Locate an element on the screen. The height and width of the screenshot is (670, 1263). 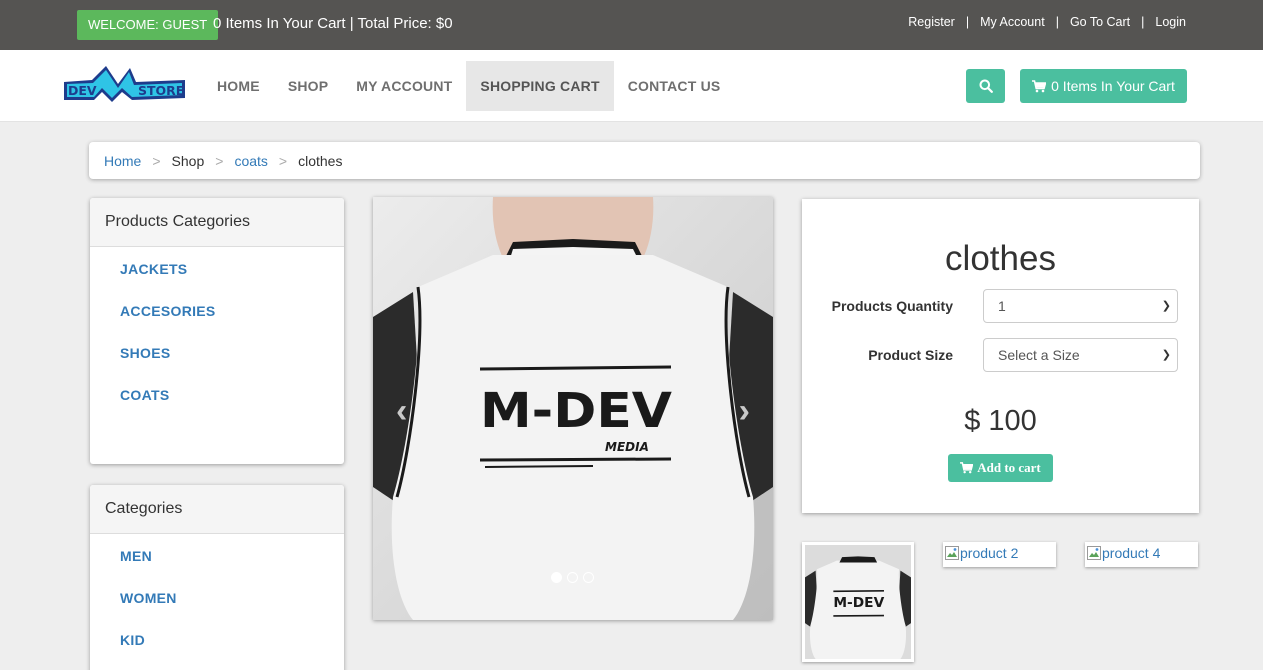
carousel-indicators is located at coordinates (572, 577).